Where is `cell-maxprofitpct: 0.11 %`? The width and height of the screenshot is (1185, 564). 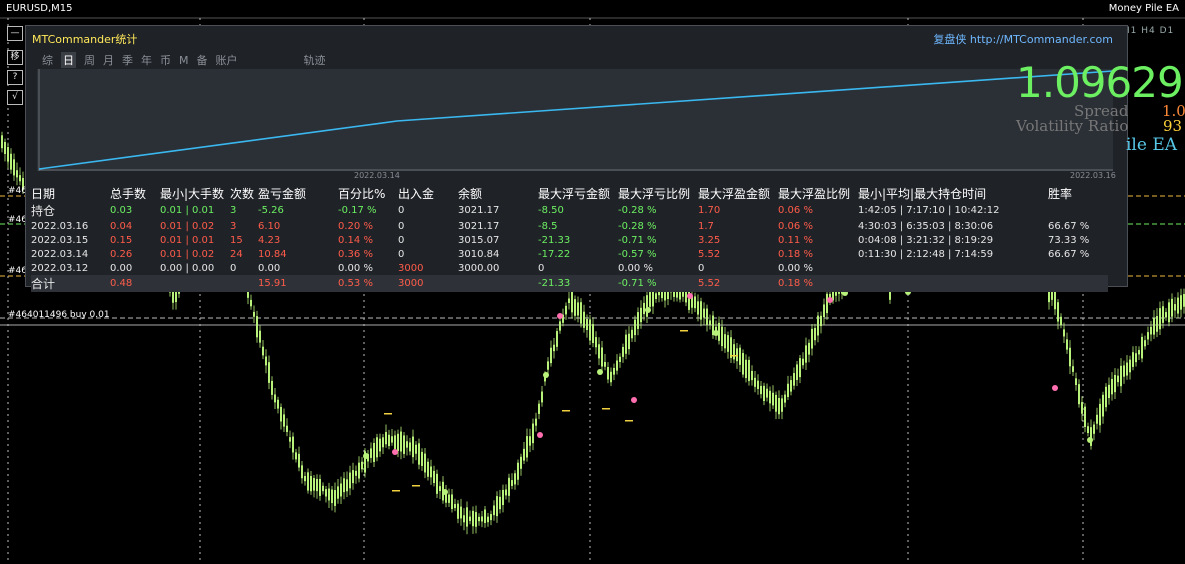 cell-maxprofitpct: 0.11 % is located at coordinates (795, 240).